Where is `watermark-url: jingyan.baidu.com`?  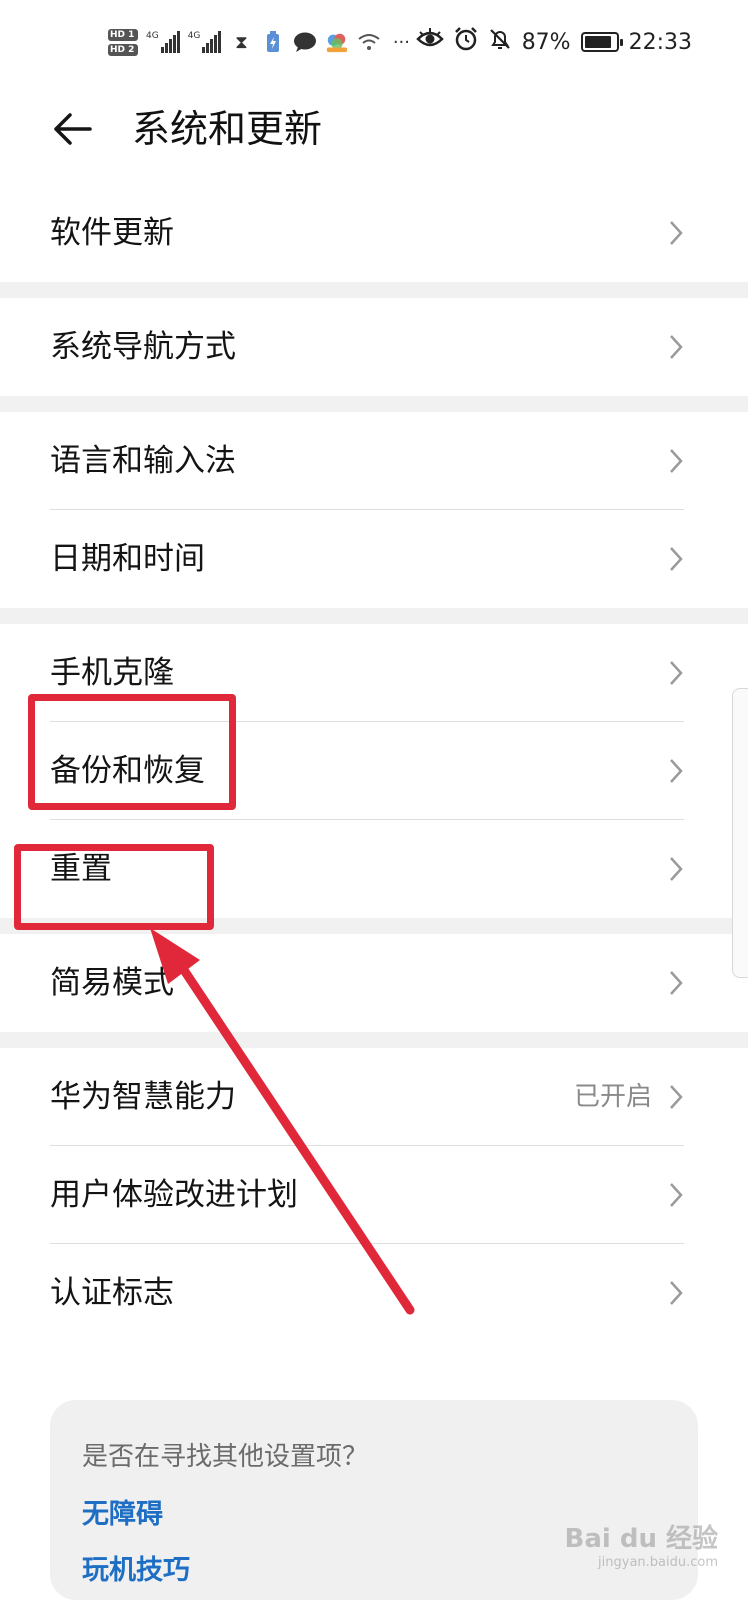 watermark-url: jingyan.baidu.com is located at coordinates (658, 1562).